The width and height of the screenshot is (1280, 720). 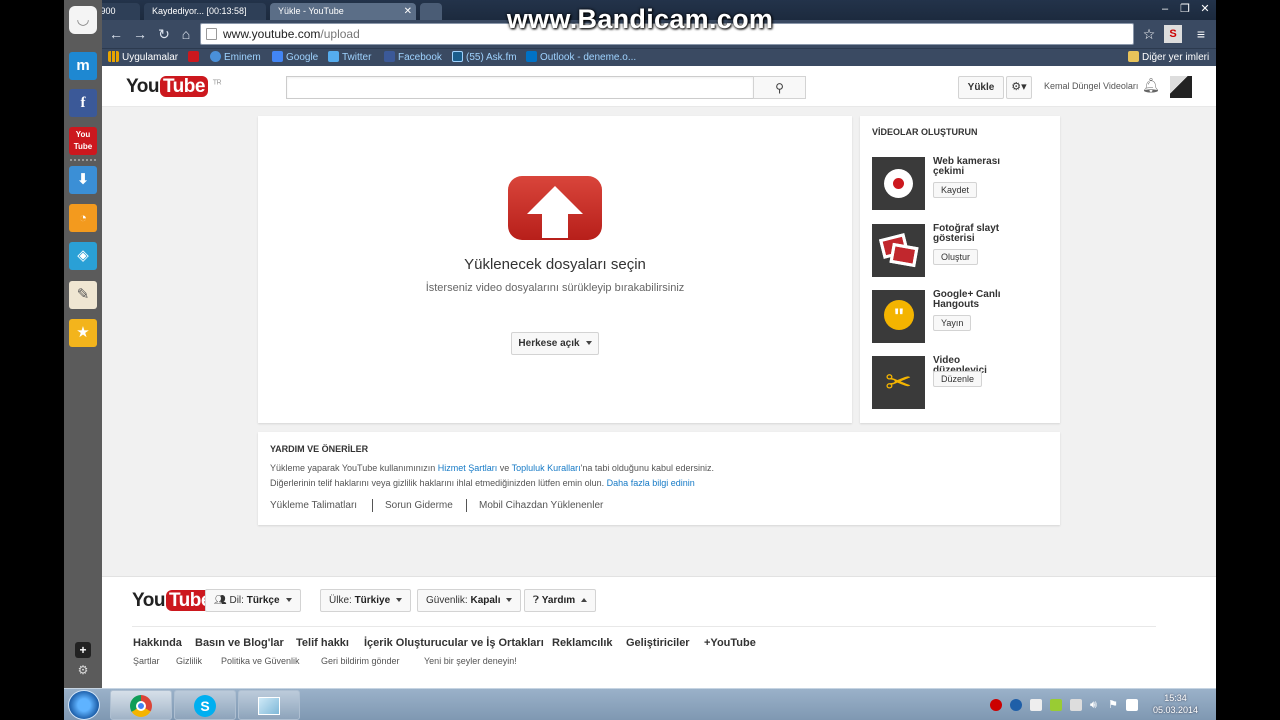 What do you see at coordinates (958, 379) in the screenshot?
I see `edit-button: Düzenle` at bounding box center [958, 379].